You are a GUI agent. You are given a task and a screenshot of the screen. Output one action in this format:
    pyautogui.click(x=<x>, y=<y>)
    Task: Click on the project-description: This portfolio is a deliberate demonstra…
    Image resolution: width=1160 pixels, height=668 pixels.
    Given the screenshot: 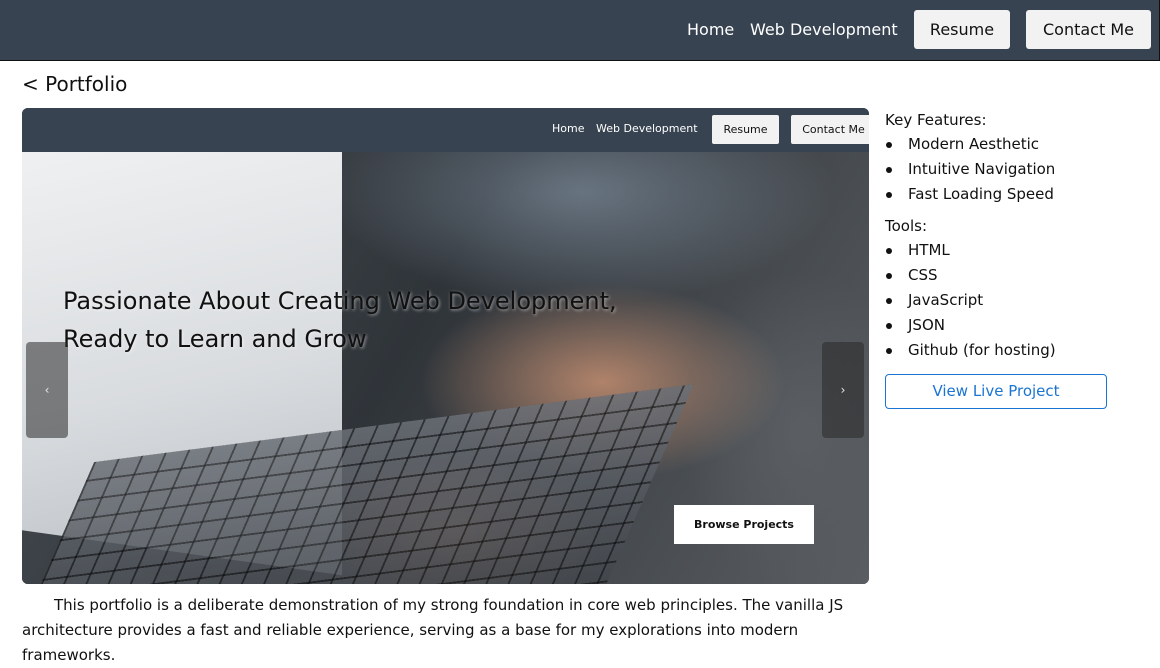 What is the action you would take?
    pyautogui.click(x=433, y=630)
    